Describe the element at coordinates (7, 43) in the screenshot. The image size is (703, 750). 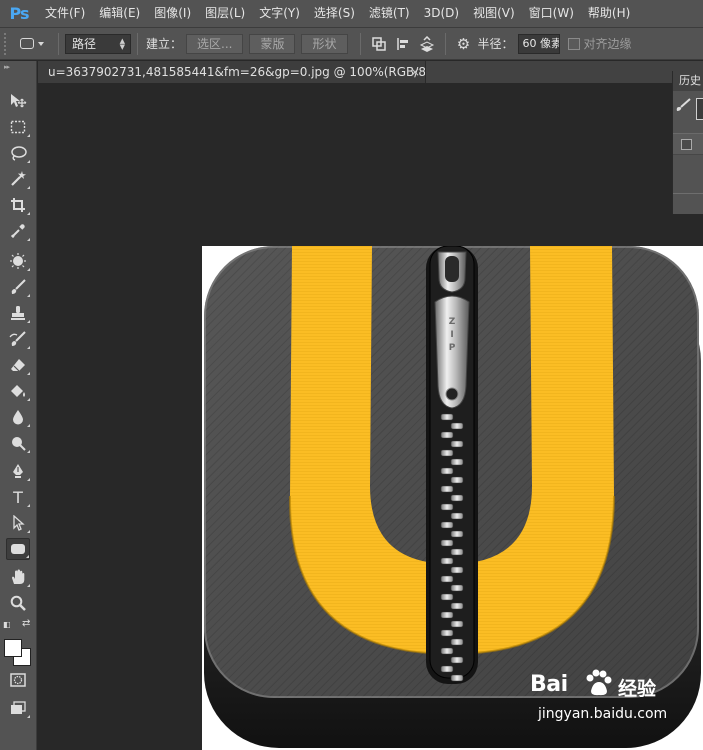
I see `options-grip` at that location.